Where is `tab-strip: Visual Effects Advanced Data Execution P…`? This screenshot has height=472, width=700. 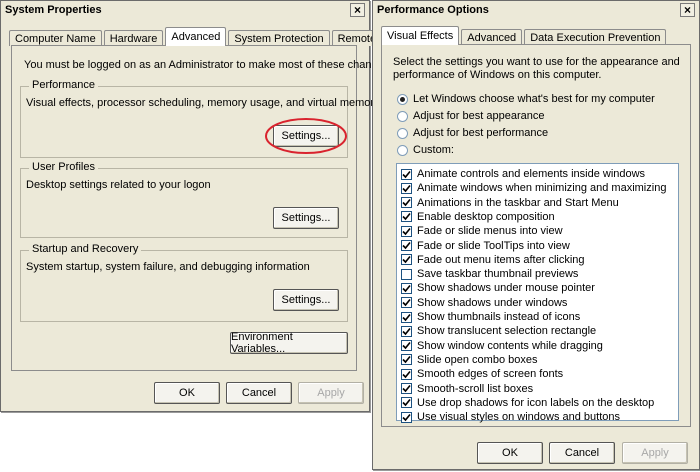
tab-strip: Visual Effects Advanced Data Execution P… is located at coordinates (524, 35).